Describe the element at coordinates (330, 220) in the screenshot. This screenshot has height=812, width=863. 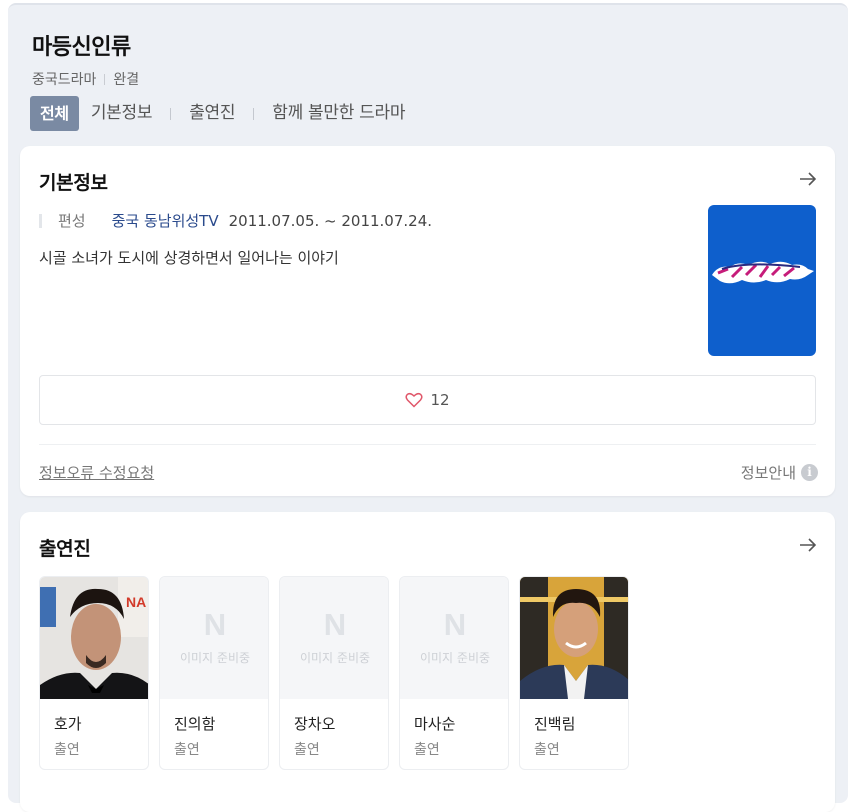
I see `broadcast-date: 2011.07.05. ~ 2011.07.24.` at that location.